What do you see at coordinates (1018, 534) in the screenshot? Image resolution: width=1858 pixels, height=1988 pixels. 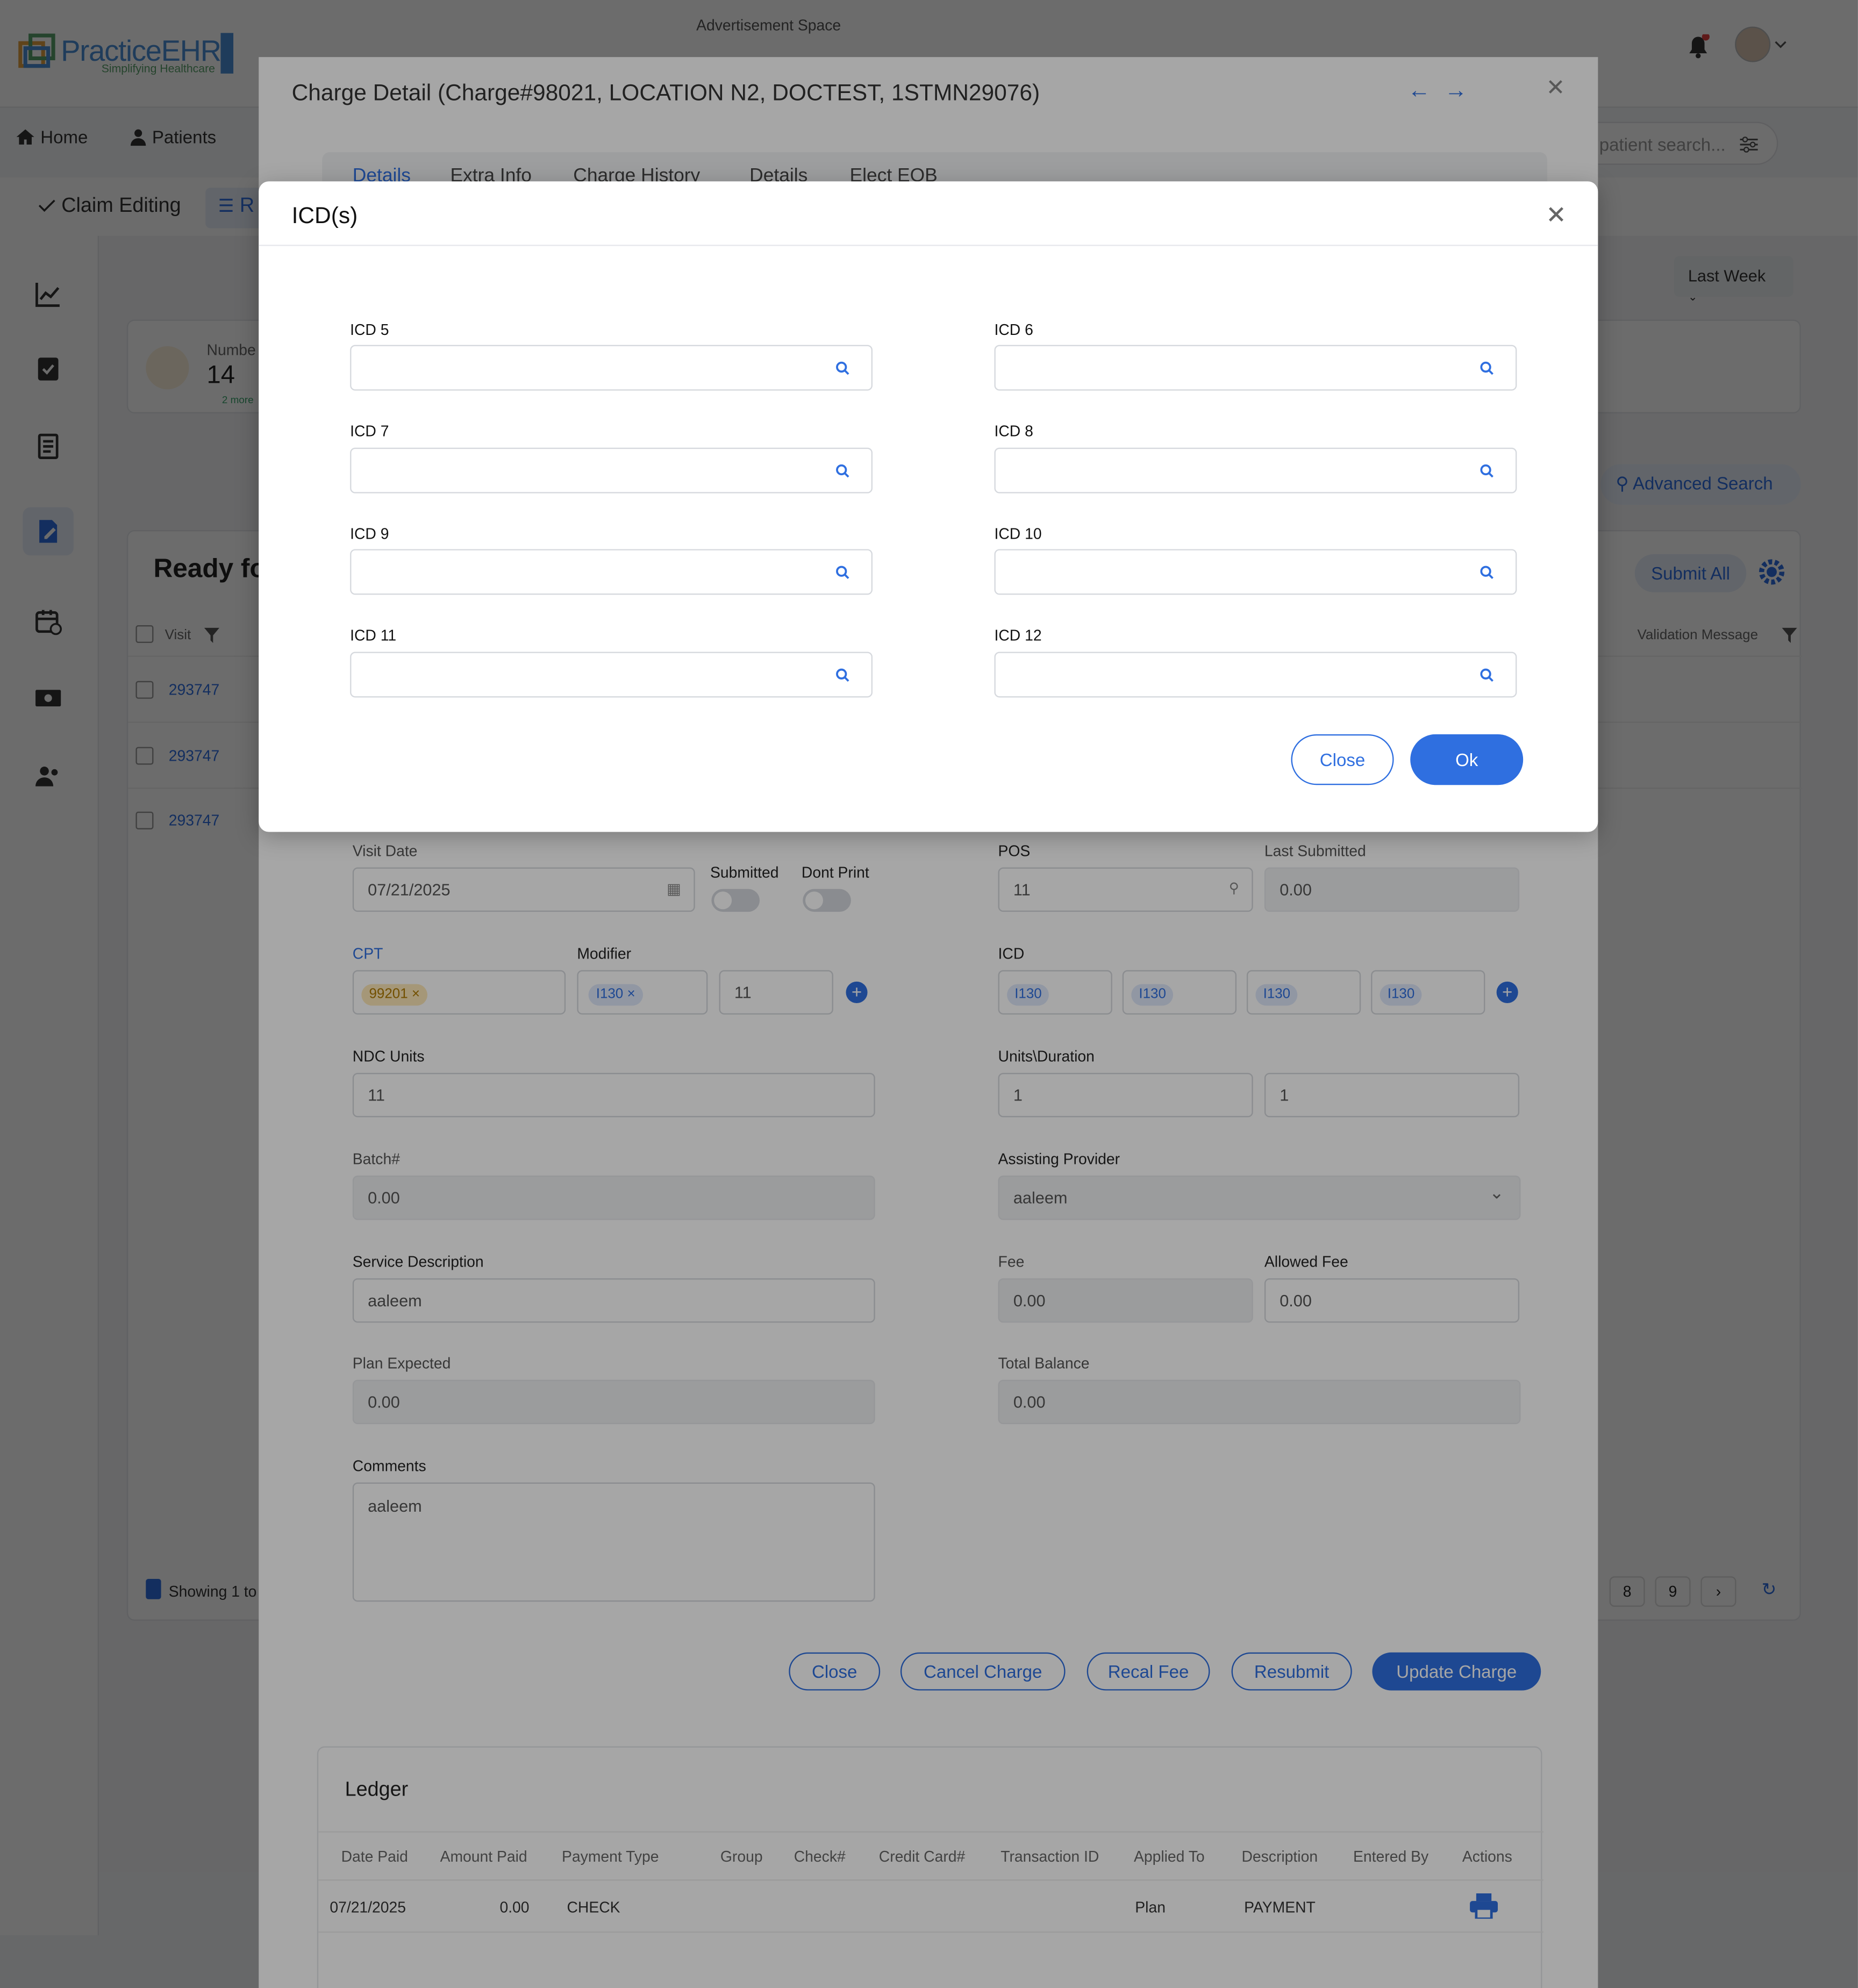 I see `icd-10-label: ICD 10` at bounding box center [1018, 534].